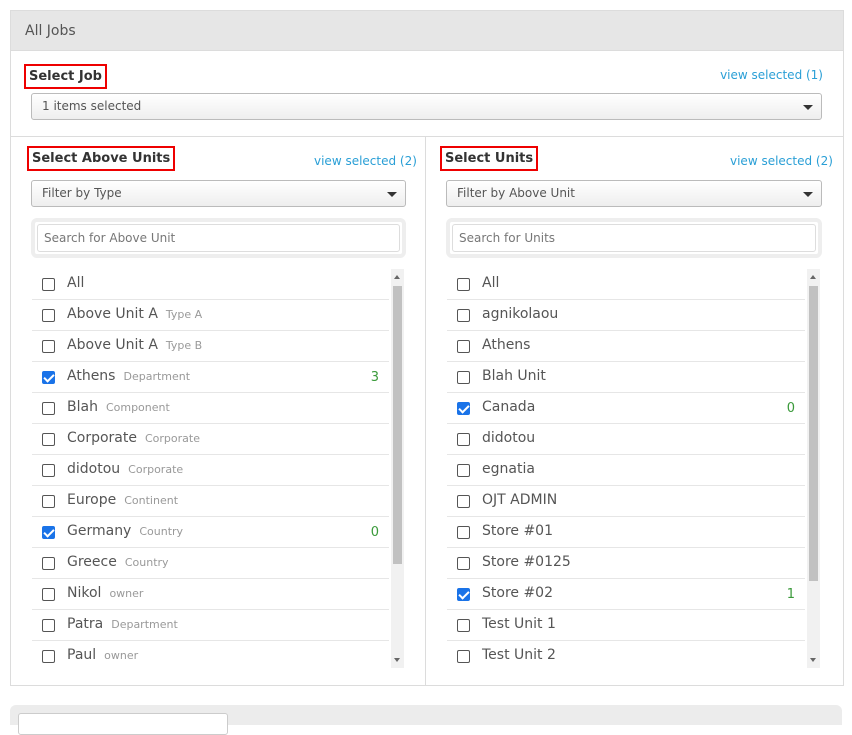 The width and height of the screenshot is (852, 735). What do you see at coordinates (489, 158) in the screenshot?
I see `select-units-label: Select Units` at bounding box center [489, 158].